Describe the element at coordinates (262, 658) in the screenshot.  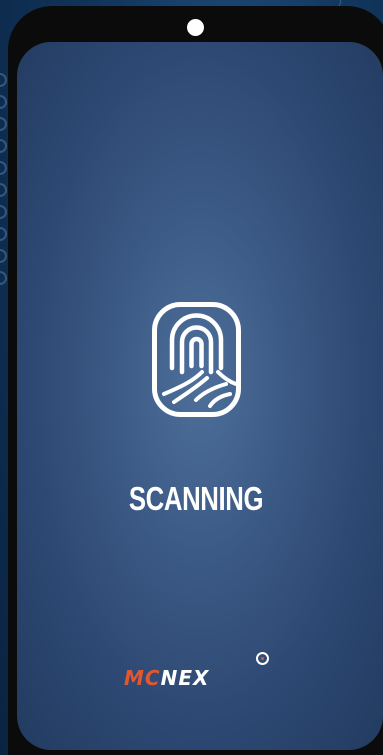
I see `target-ring-icon` at that location.